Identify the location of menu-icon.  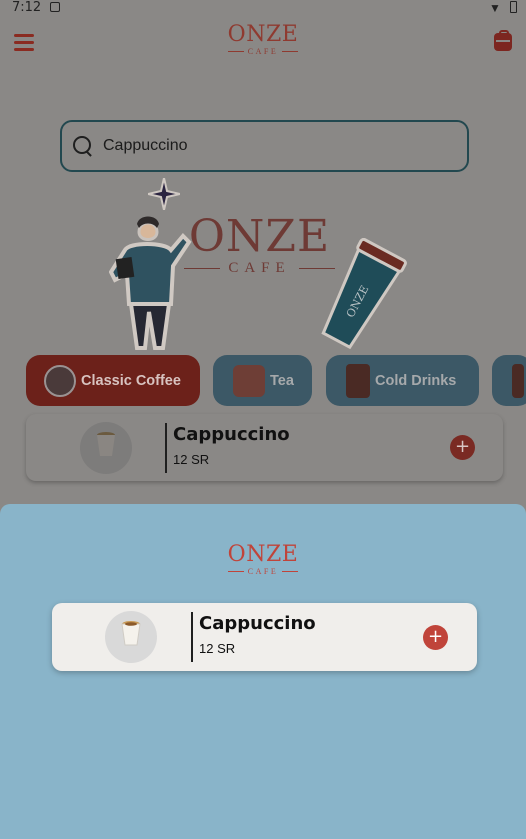
(24, 42).